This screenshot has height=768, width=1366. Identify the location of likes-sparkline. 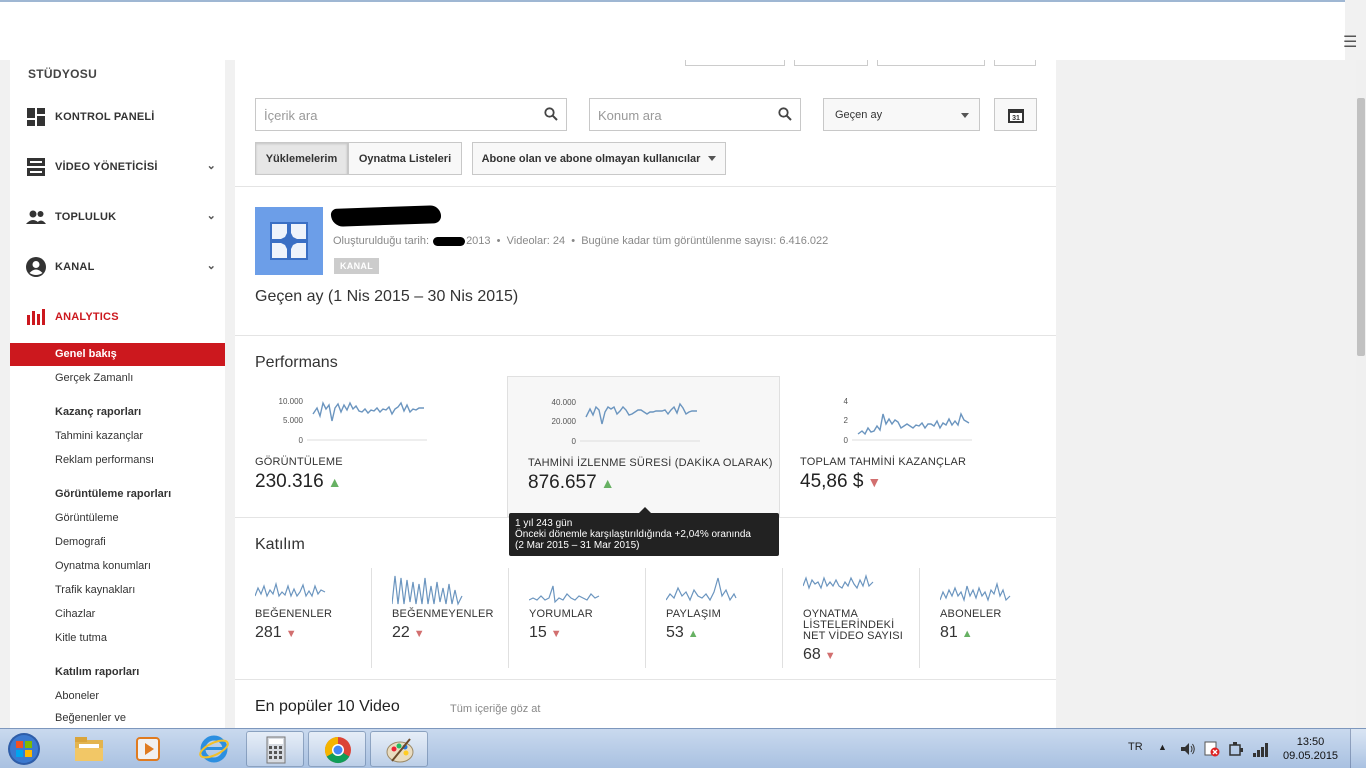
(290, 589).